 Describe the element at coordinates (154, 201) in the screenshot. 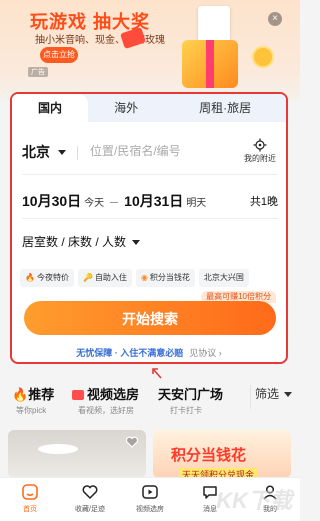

I see `checkout-date: 10月31日` at that location.